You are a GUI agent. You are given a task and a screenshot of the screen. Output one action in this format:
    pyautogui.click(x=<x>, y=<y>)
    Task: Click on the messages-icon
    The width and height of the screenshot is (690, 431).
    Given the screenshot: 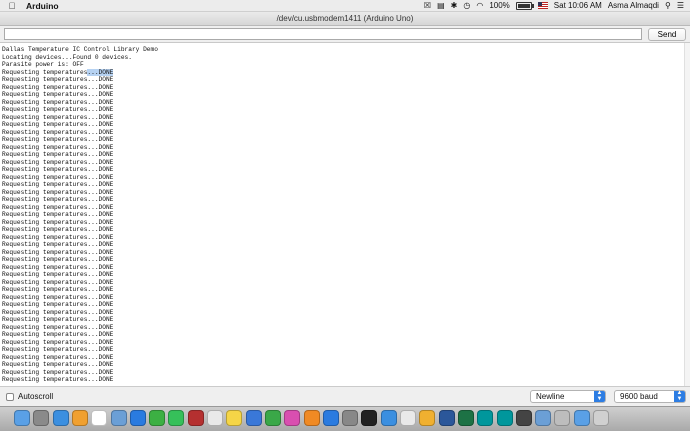 What is the action you would take?
    pyautogui.click(x=176, y=418)
    